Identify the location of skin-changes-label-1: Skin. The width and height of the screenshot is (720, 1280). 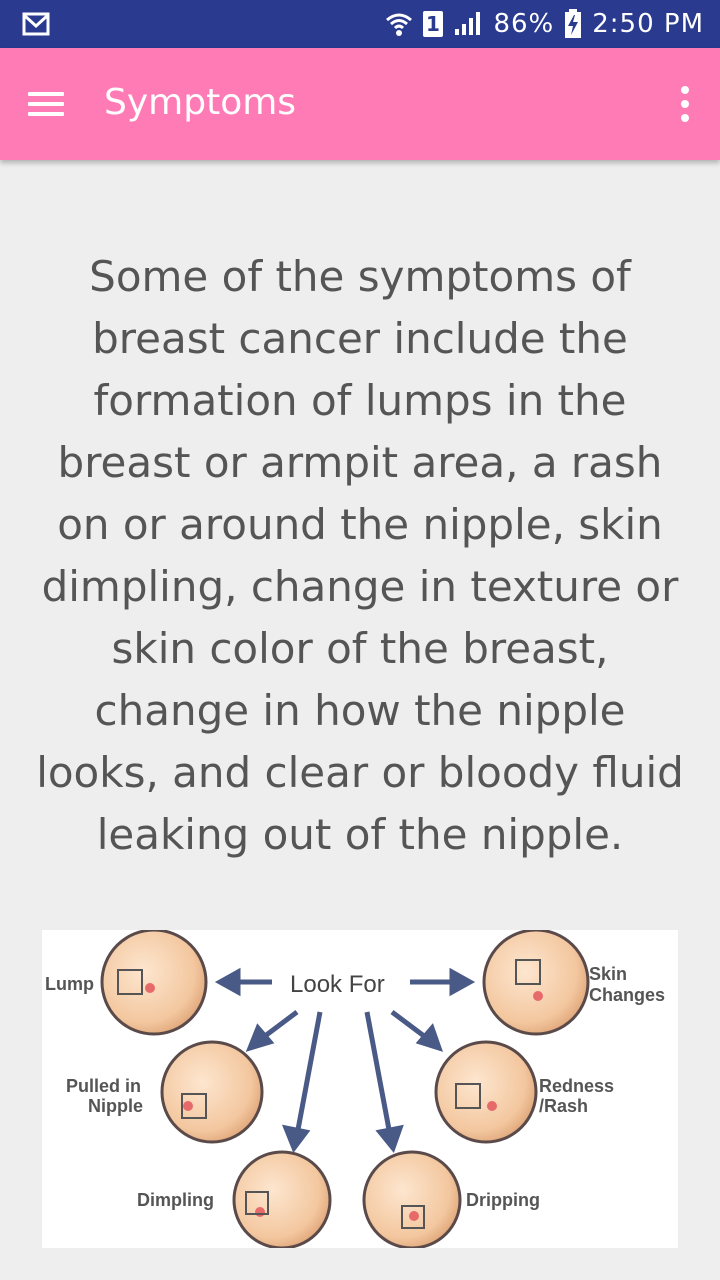
(608, 974).